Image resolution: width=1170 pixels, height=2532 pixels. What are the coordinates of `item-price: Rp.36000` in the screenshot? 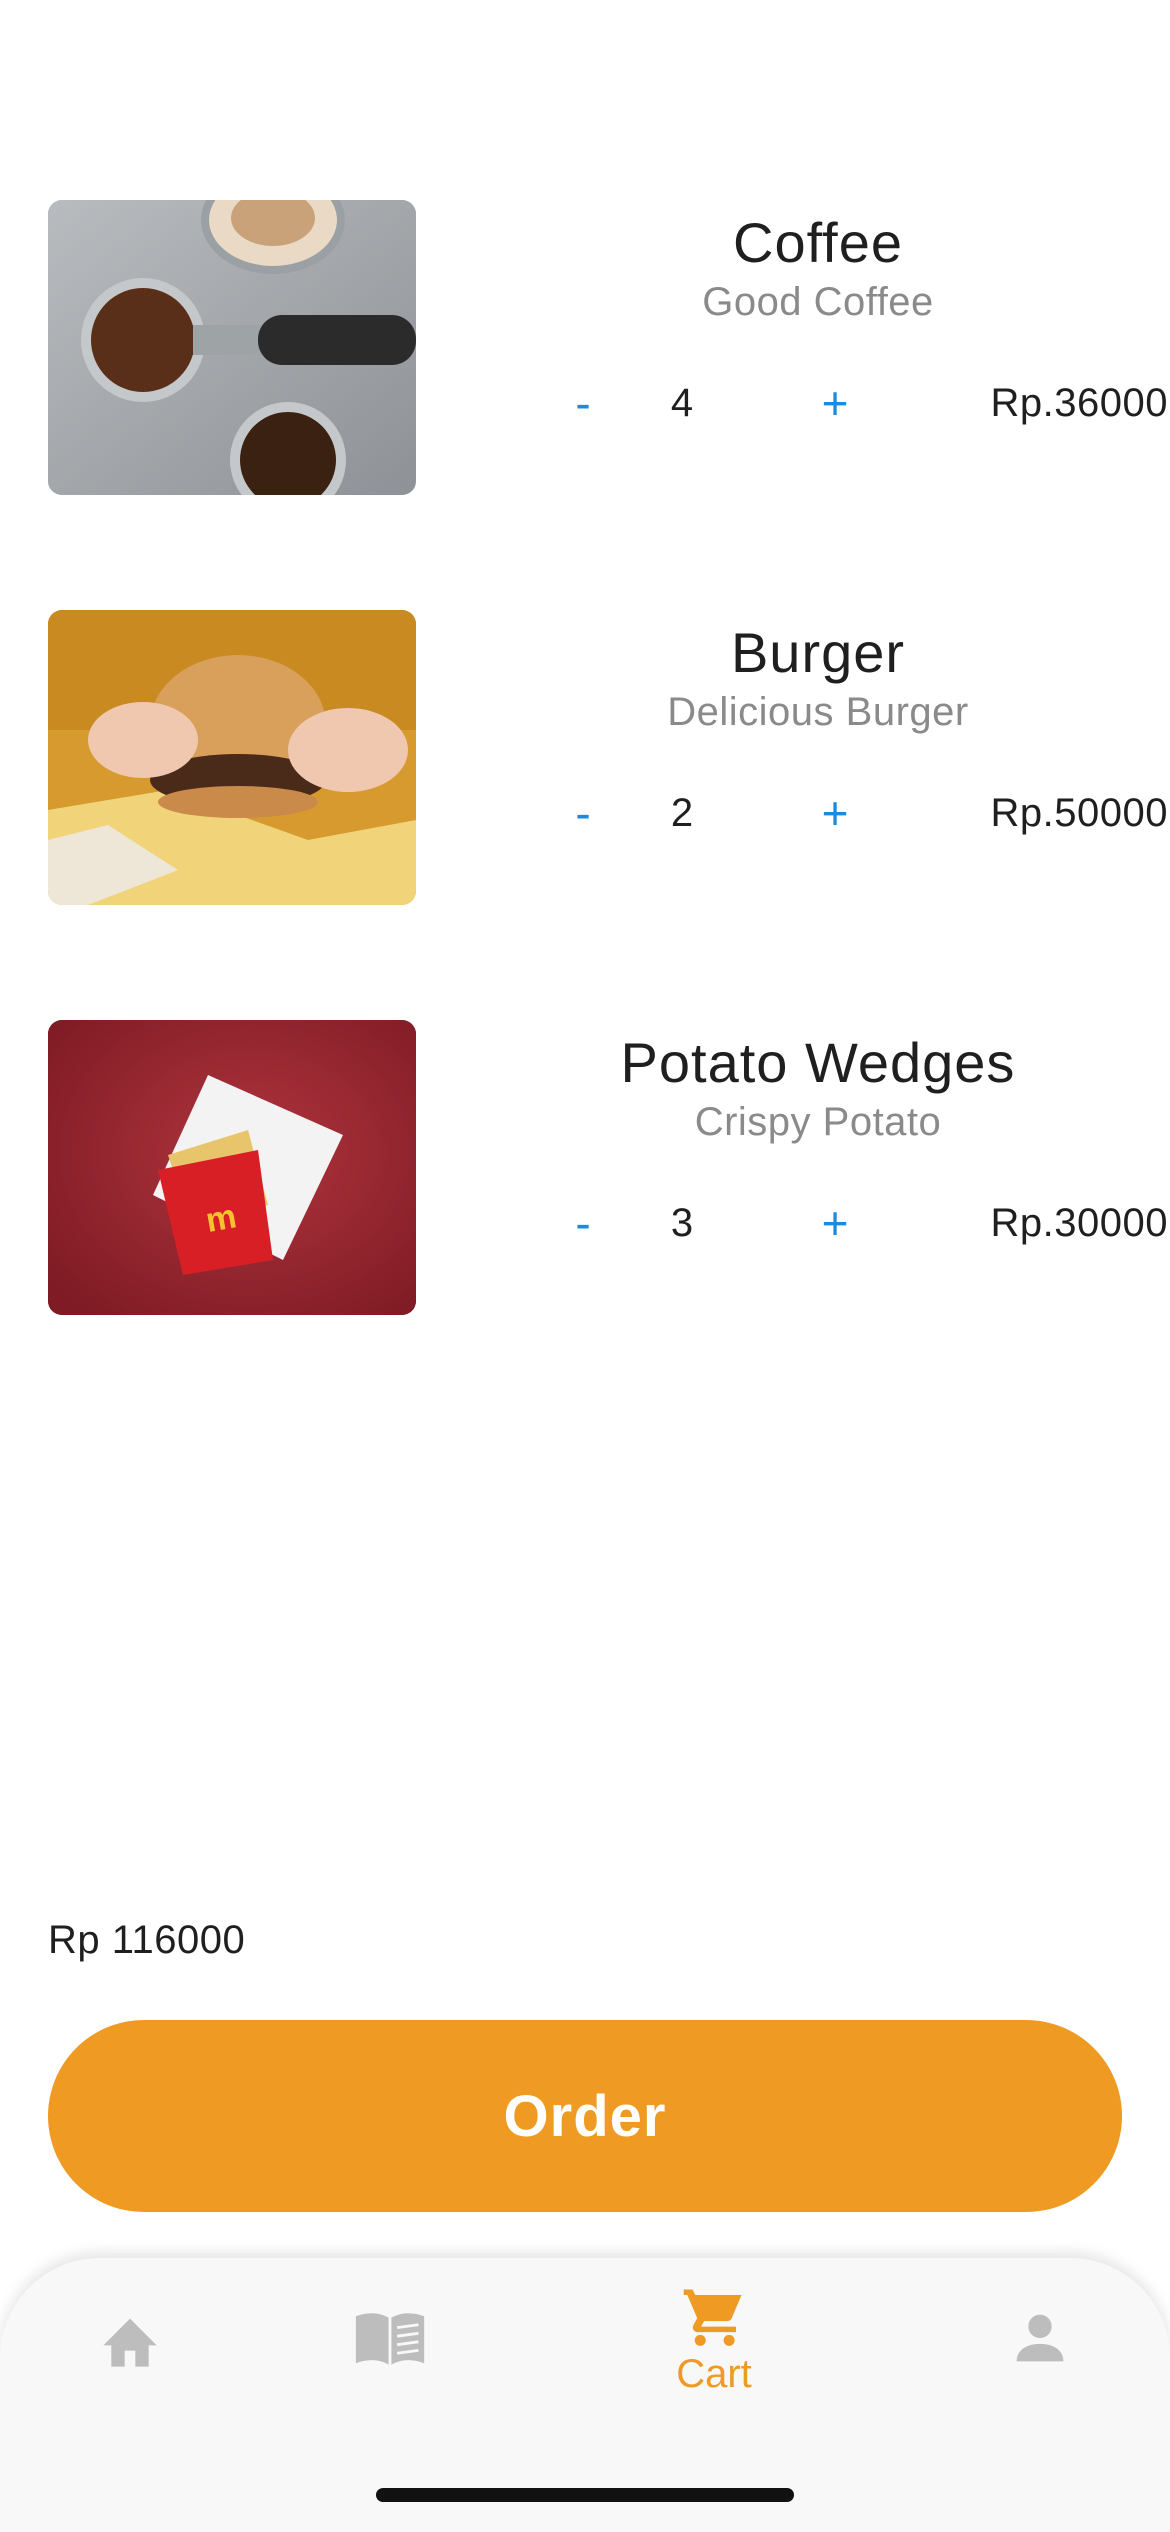 It's located at (1079, 402).